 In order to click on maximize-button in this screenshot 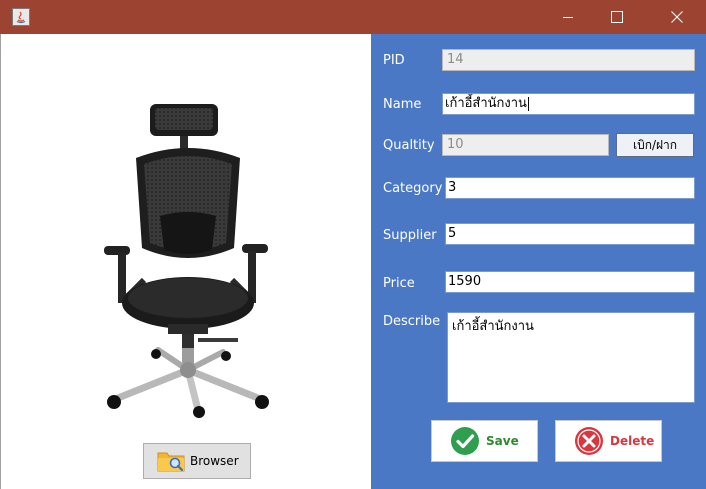, I will do `click(617, 17)`.